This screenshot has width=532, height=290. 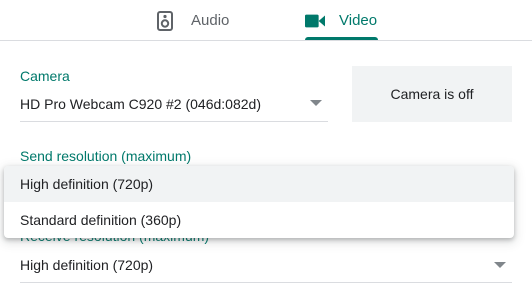 What do you see at coordinates (101, 220) in the screenshot?
I see `menu-option-label: Standard definition (360p)` at bounding box center [101, 220].